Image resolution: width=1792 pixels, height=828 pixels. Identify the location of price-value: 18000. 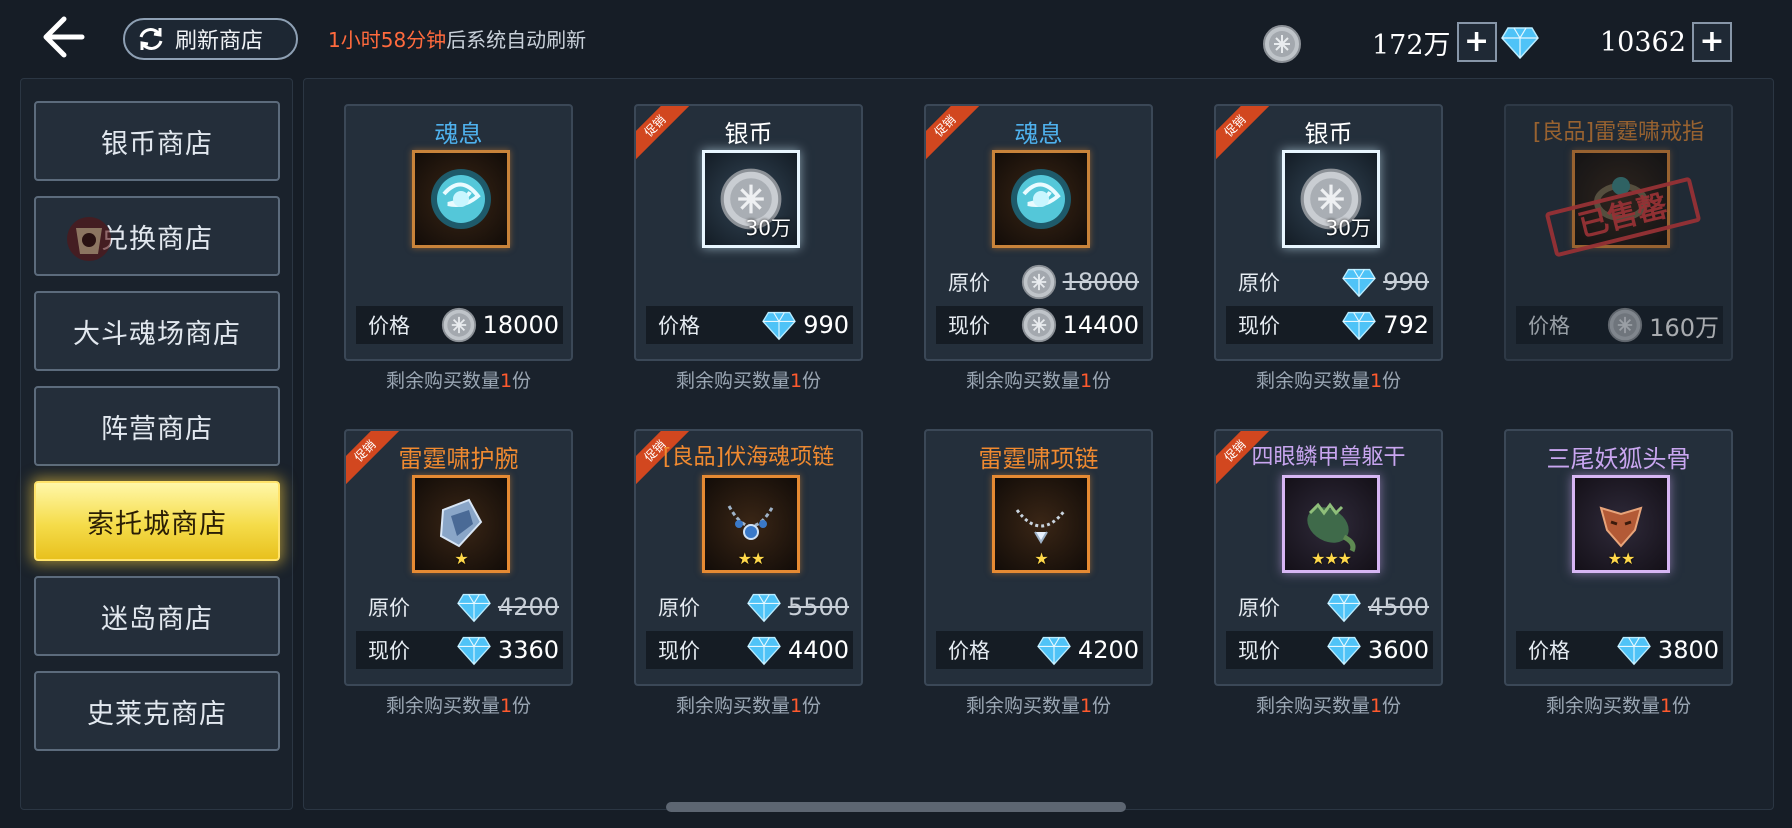
(520, 325).